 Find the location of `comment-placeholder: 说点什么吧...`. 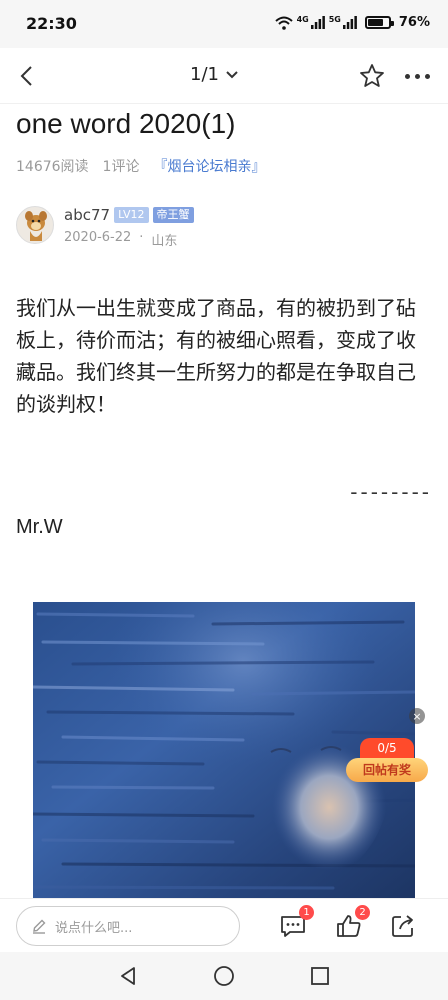

comment-placeholder: 说点什么吧... is located at coordinates (94, 928).